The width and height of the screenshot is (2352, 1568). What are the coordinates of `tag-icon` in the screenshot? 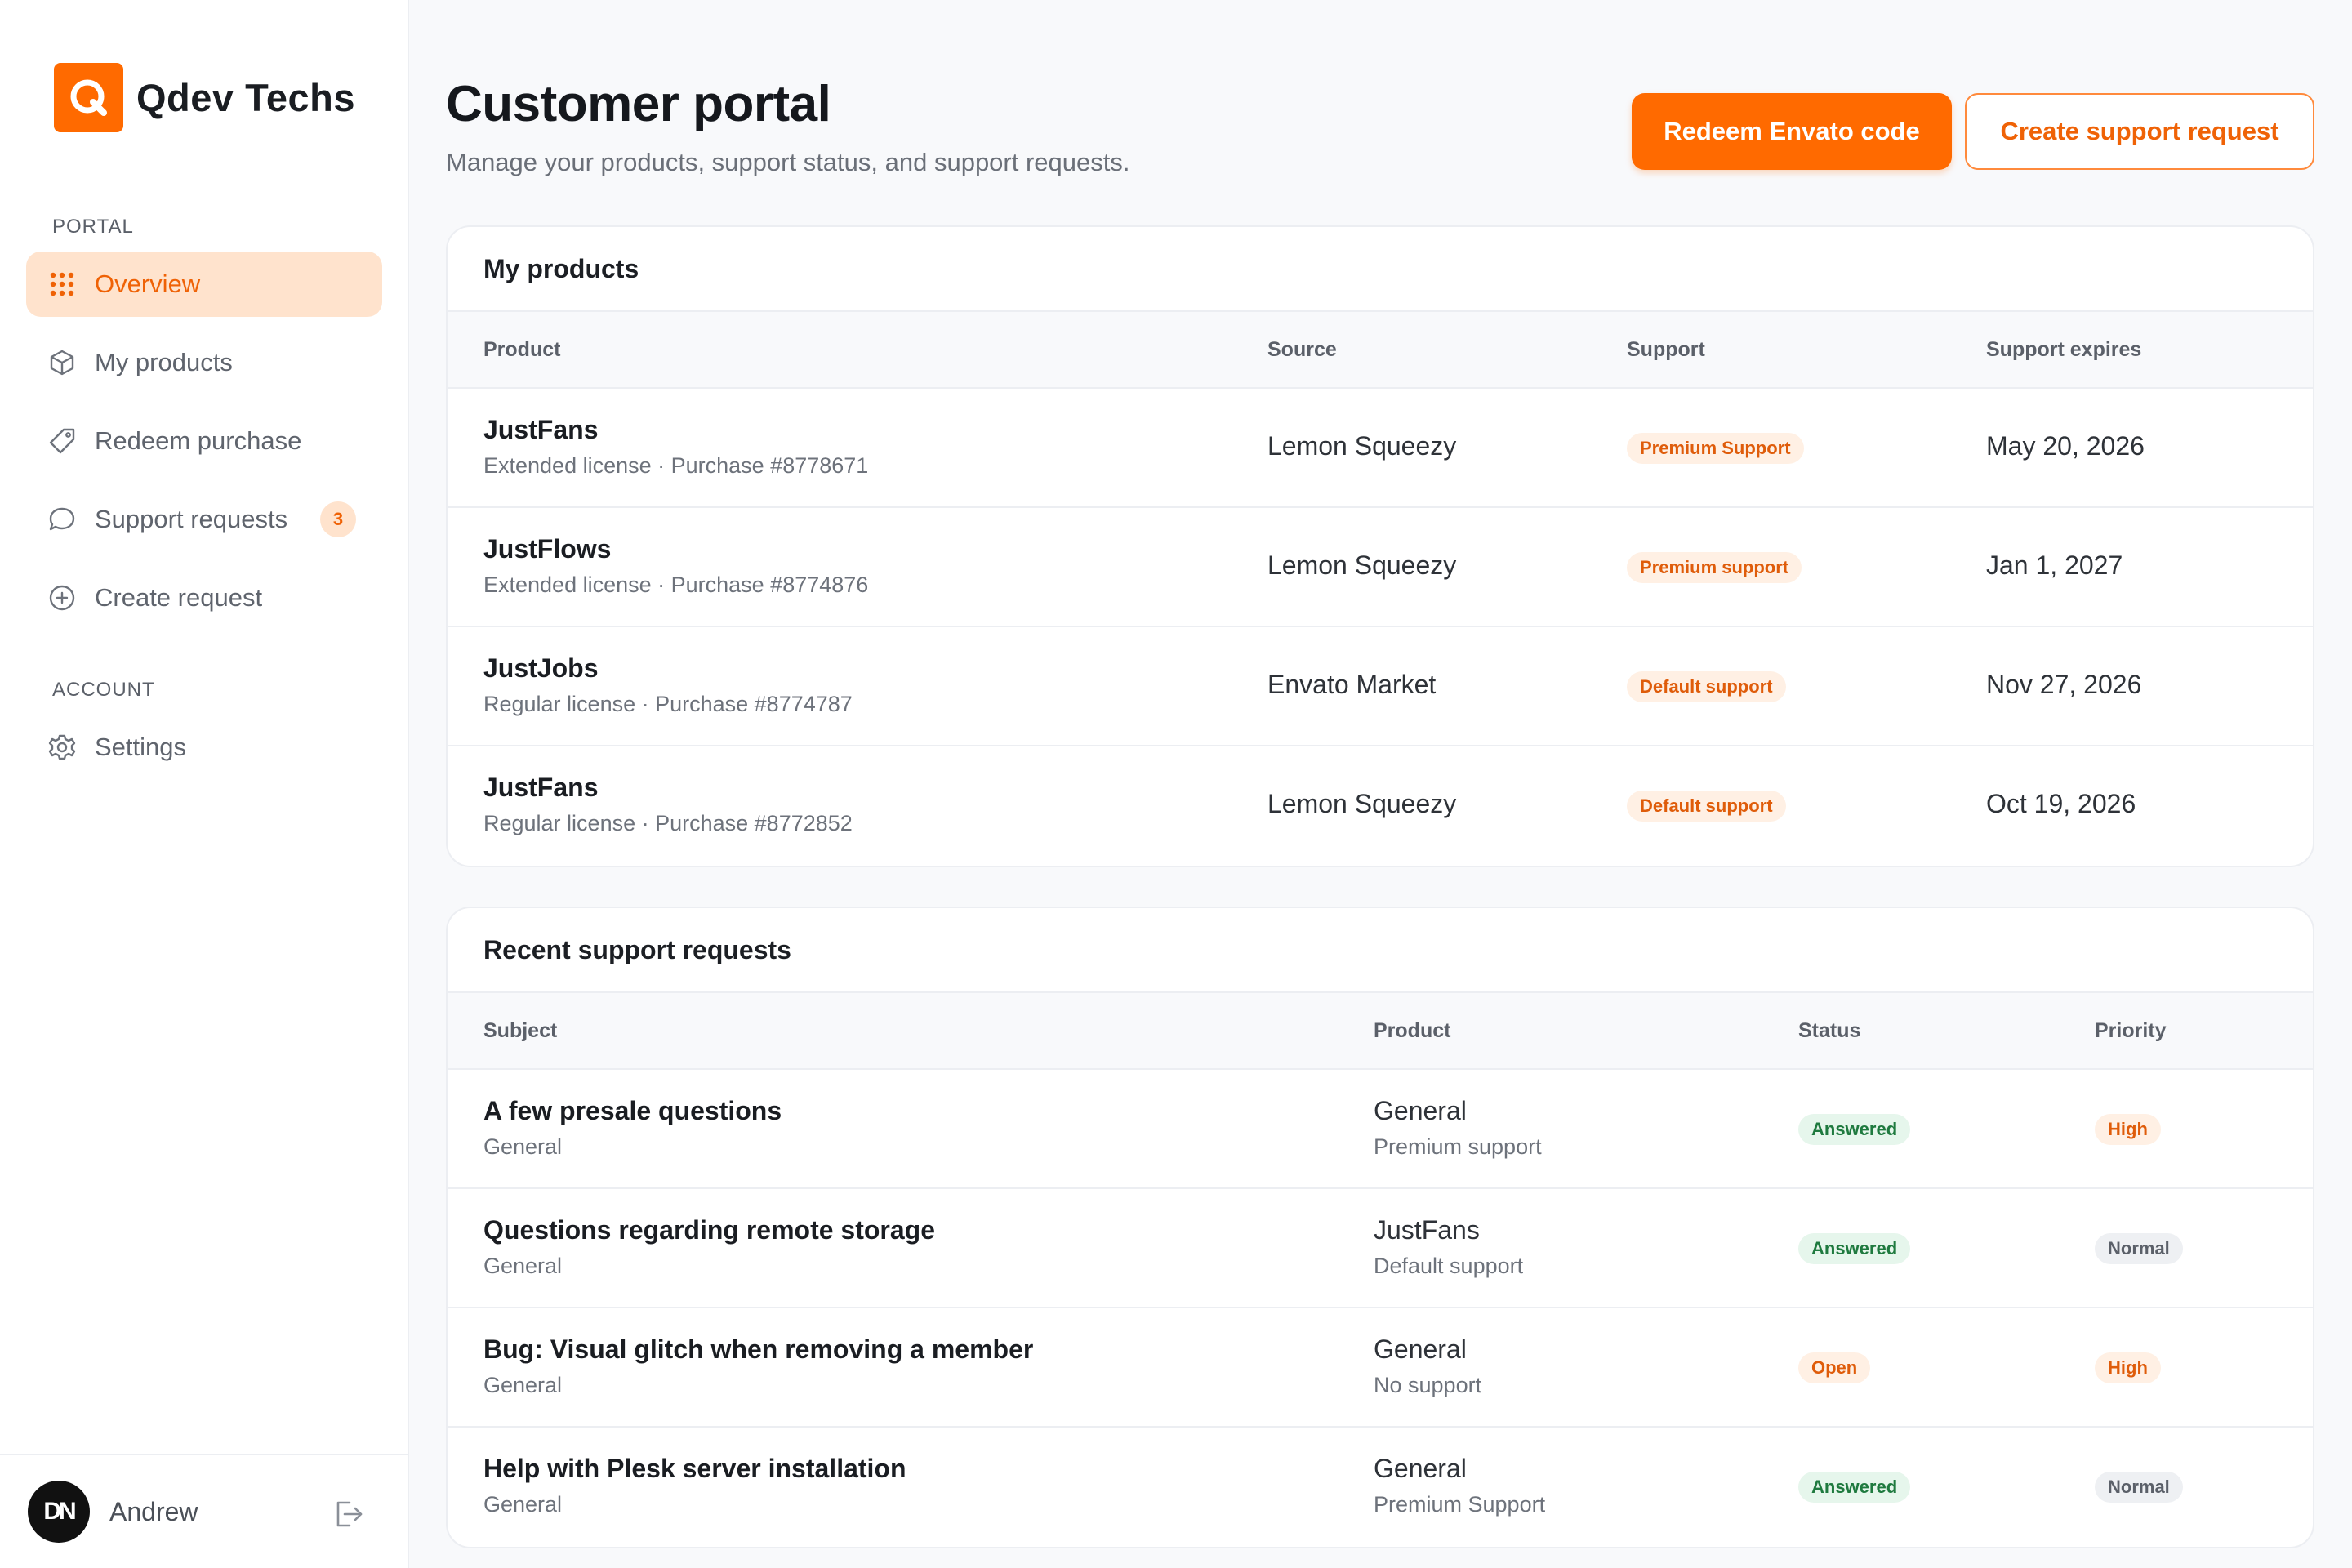 It's located at (62, 441).